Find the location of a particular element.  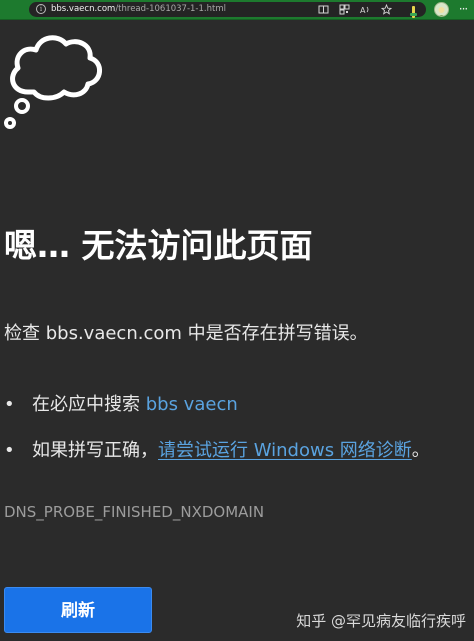

search-bing-link: bbs vaecn is located at coordinates (192, 404).